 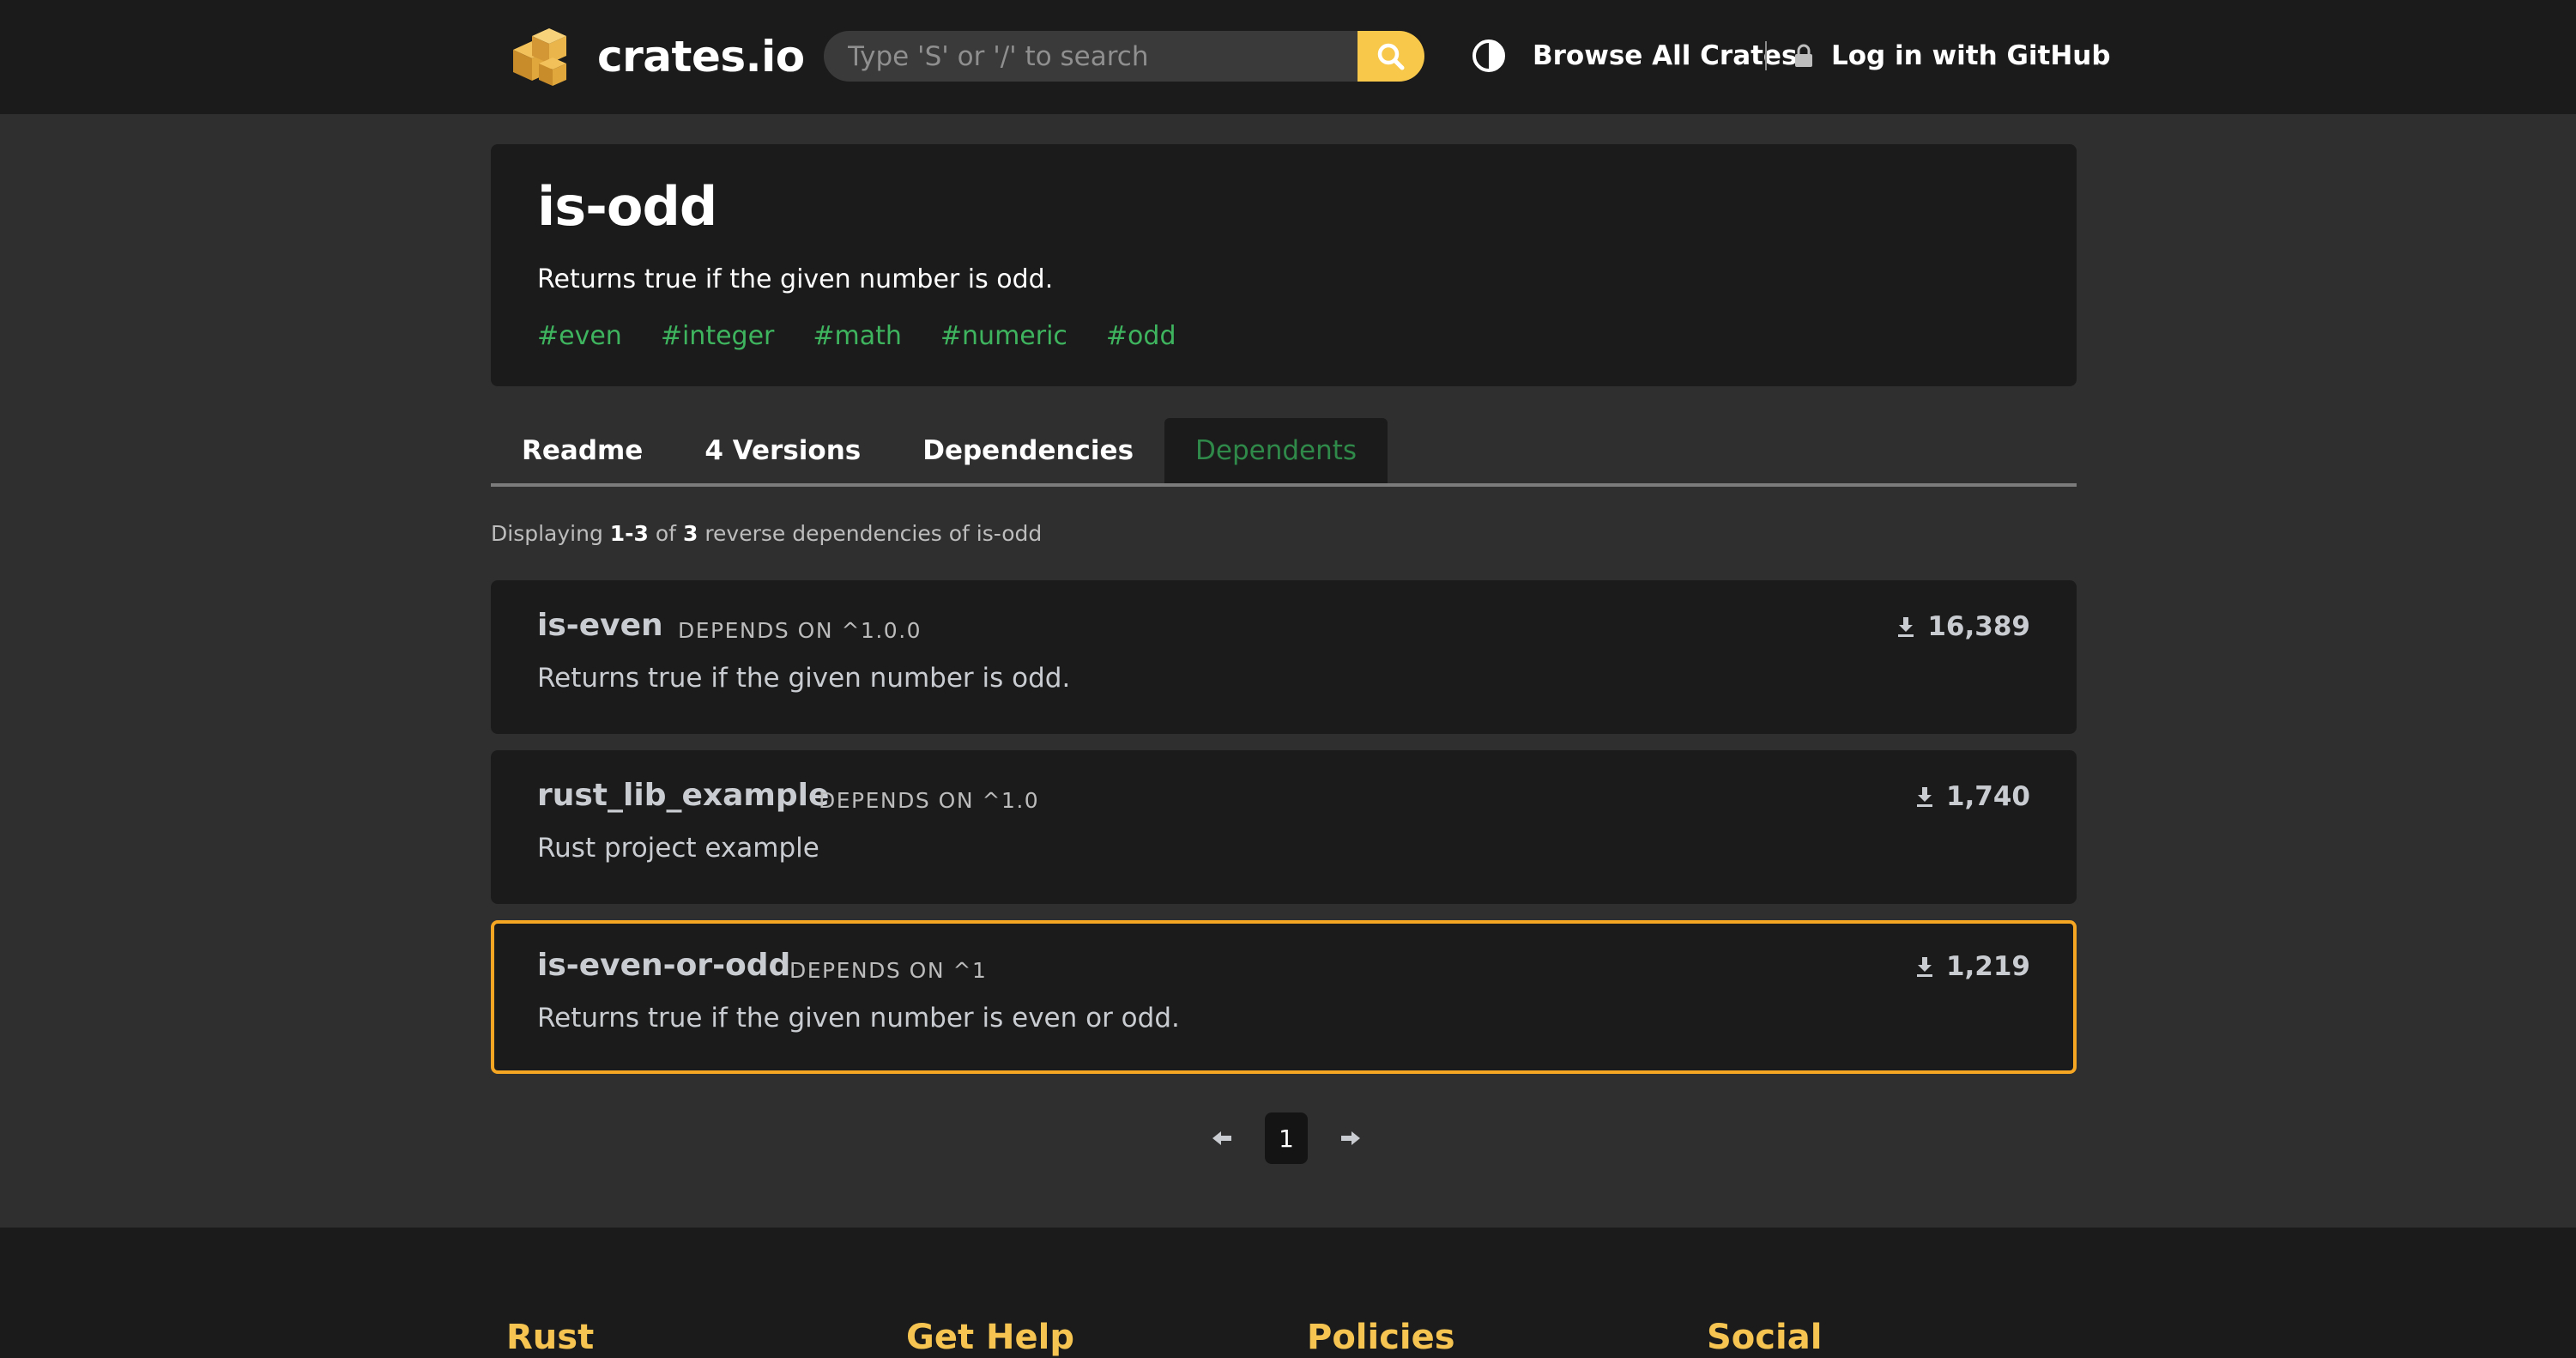 I want to click on arrow-right-icon, so click(x=1350, y=1138).